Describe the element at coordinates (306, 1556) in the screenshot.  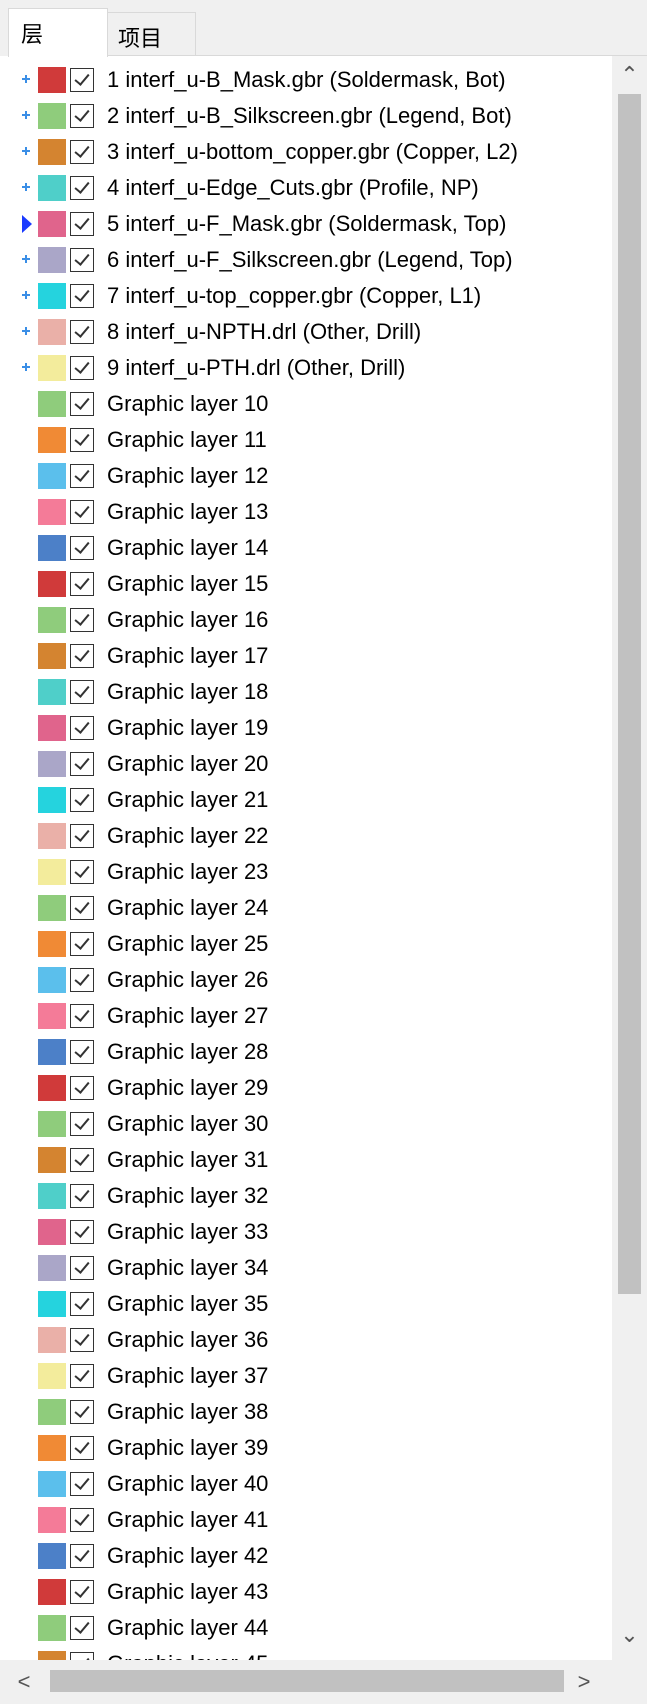
I see `layer-row: Graphic layer 42` at that location.